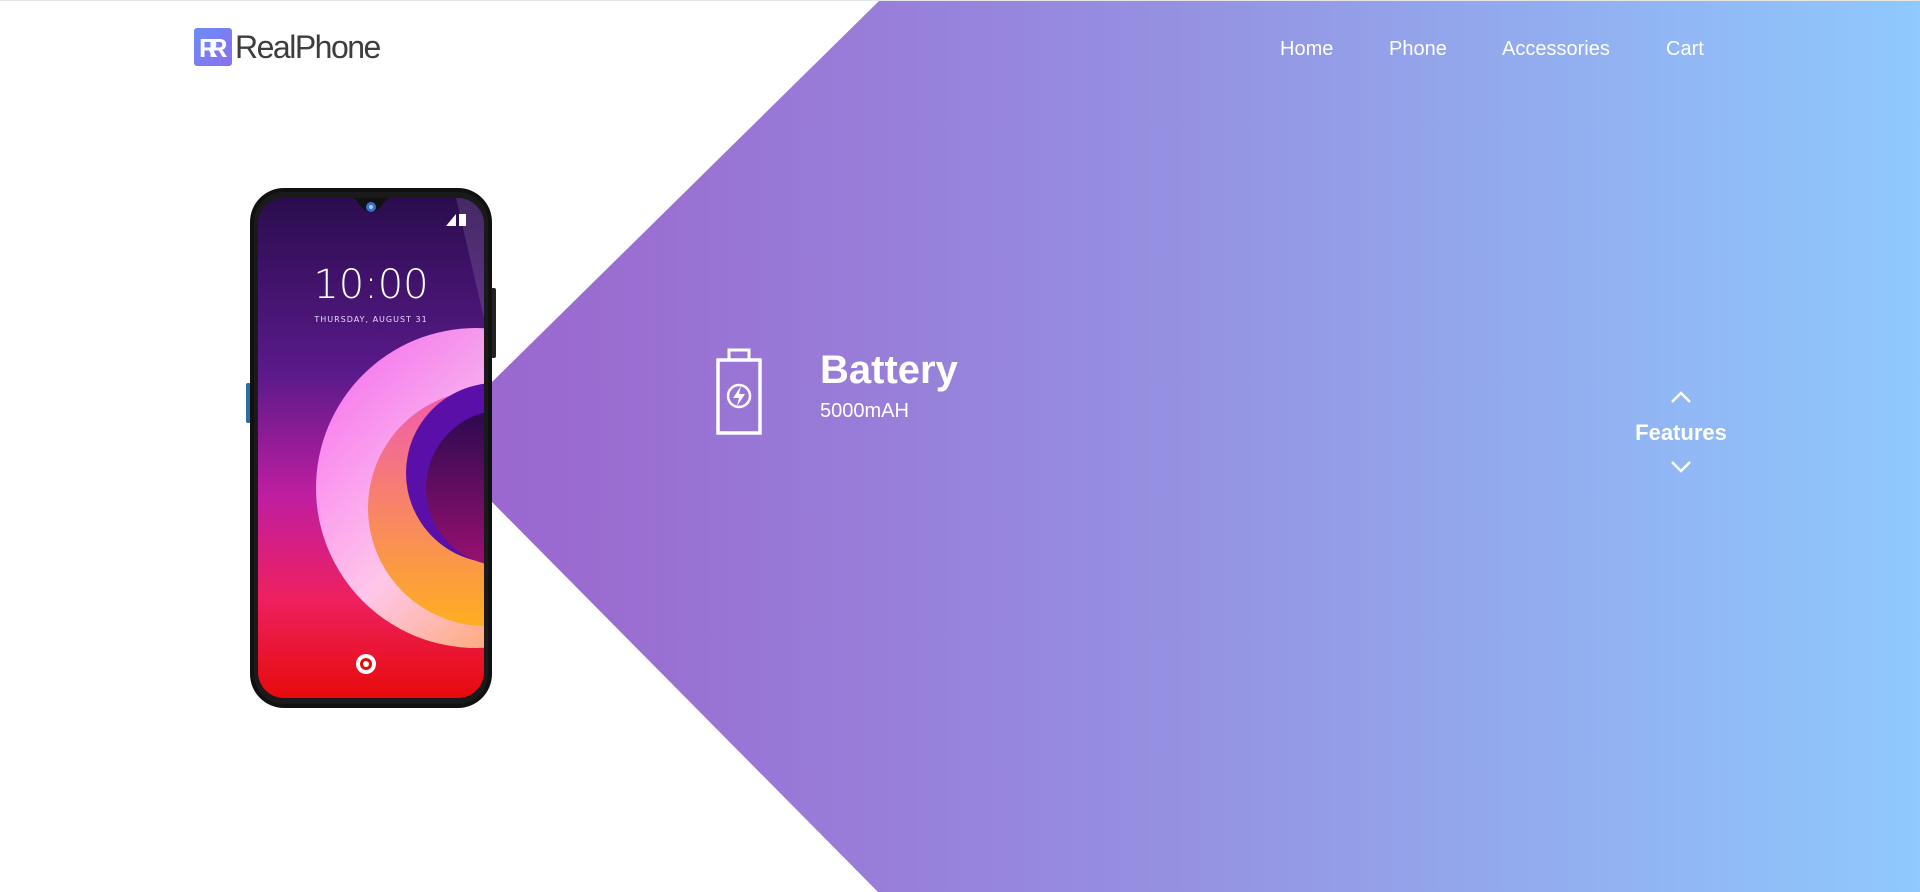 The height and width of the screenshot is (892, 1920). What do you see at coordinates (1681, 397) in the screenshot?
I see `chevron-up-icon` at bounding box center [1681, 397].